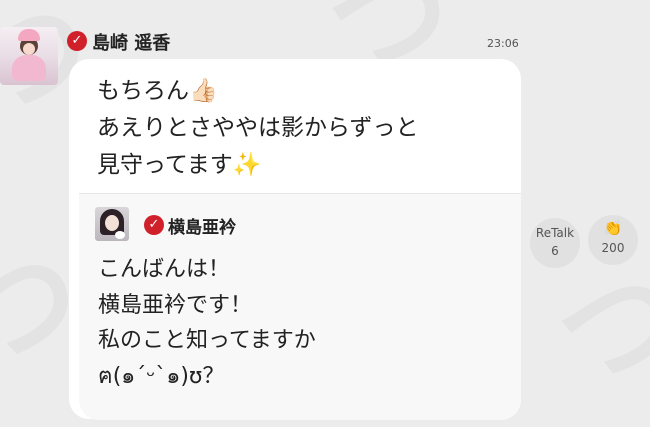 Image resolution: width=650 pixels, height=427 pixels. I want to click on clap-icon: 👏, so click(613, 228).